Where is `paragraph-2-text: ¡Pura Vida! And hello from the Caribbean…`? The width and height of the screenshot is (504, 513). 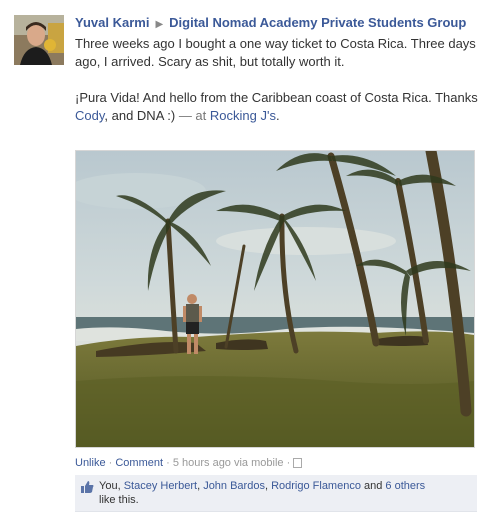
paragraph-2-text: ¡Pura Vida! And hello from the Caribbean… is located at coordinates (276, 97).